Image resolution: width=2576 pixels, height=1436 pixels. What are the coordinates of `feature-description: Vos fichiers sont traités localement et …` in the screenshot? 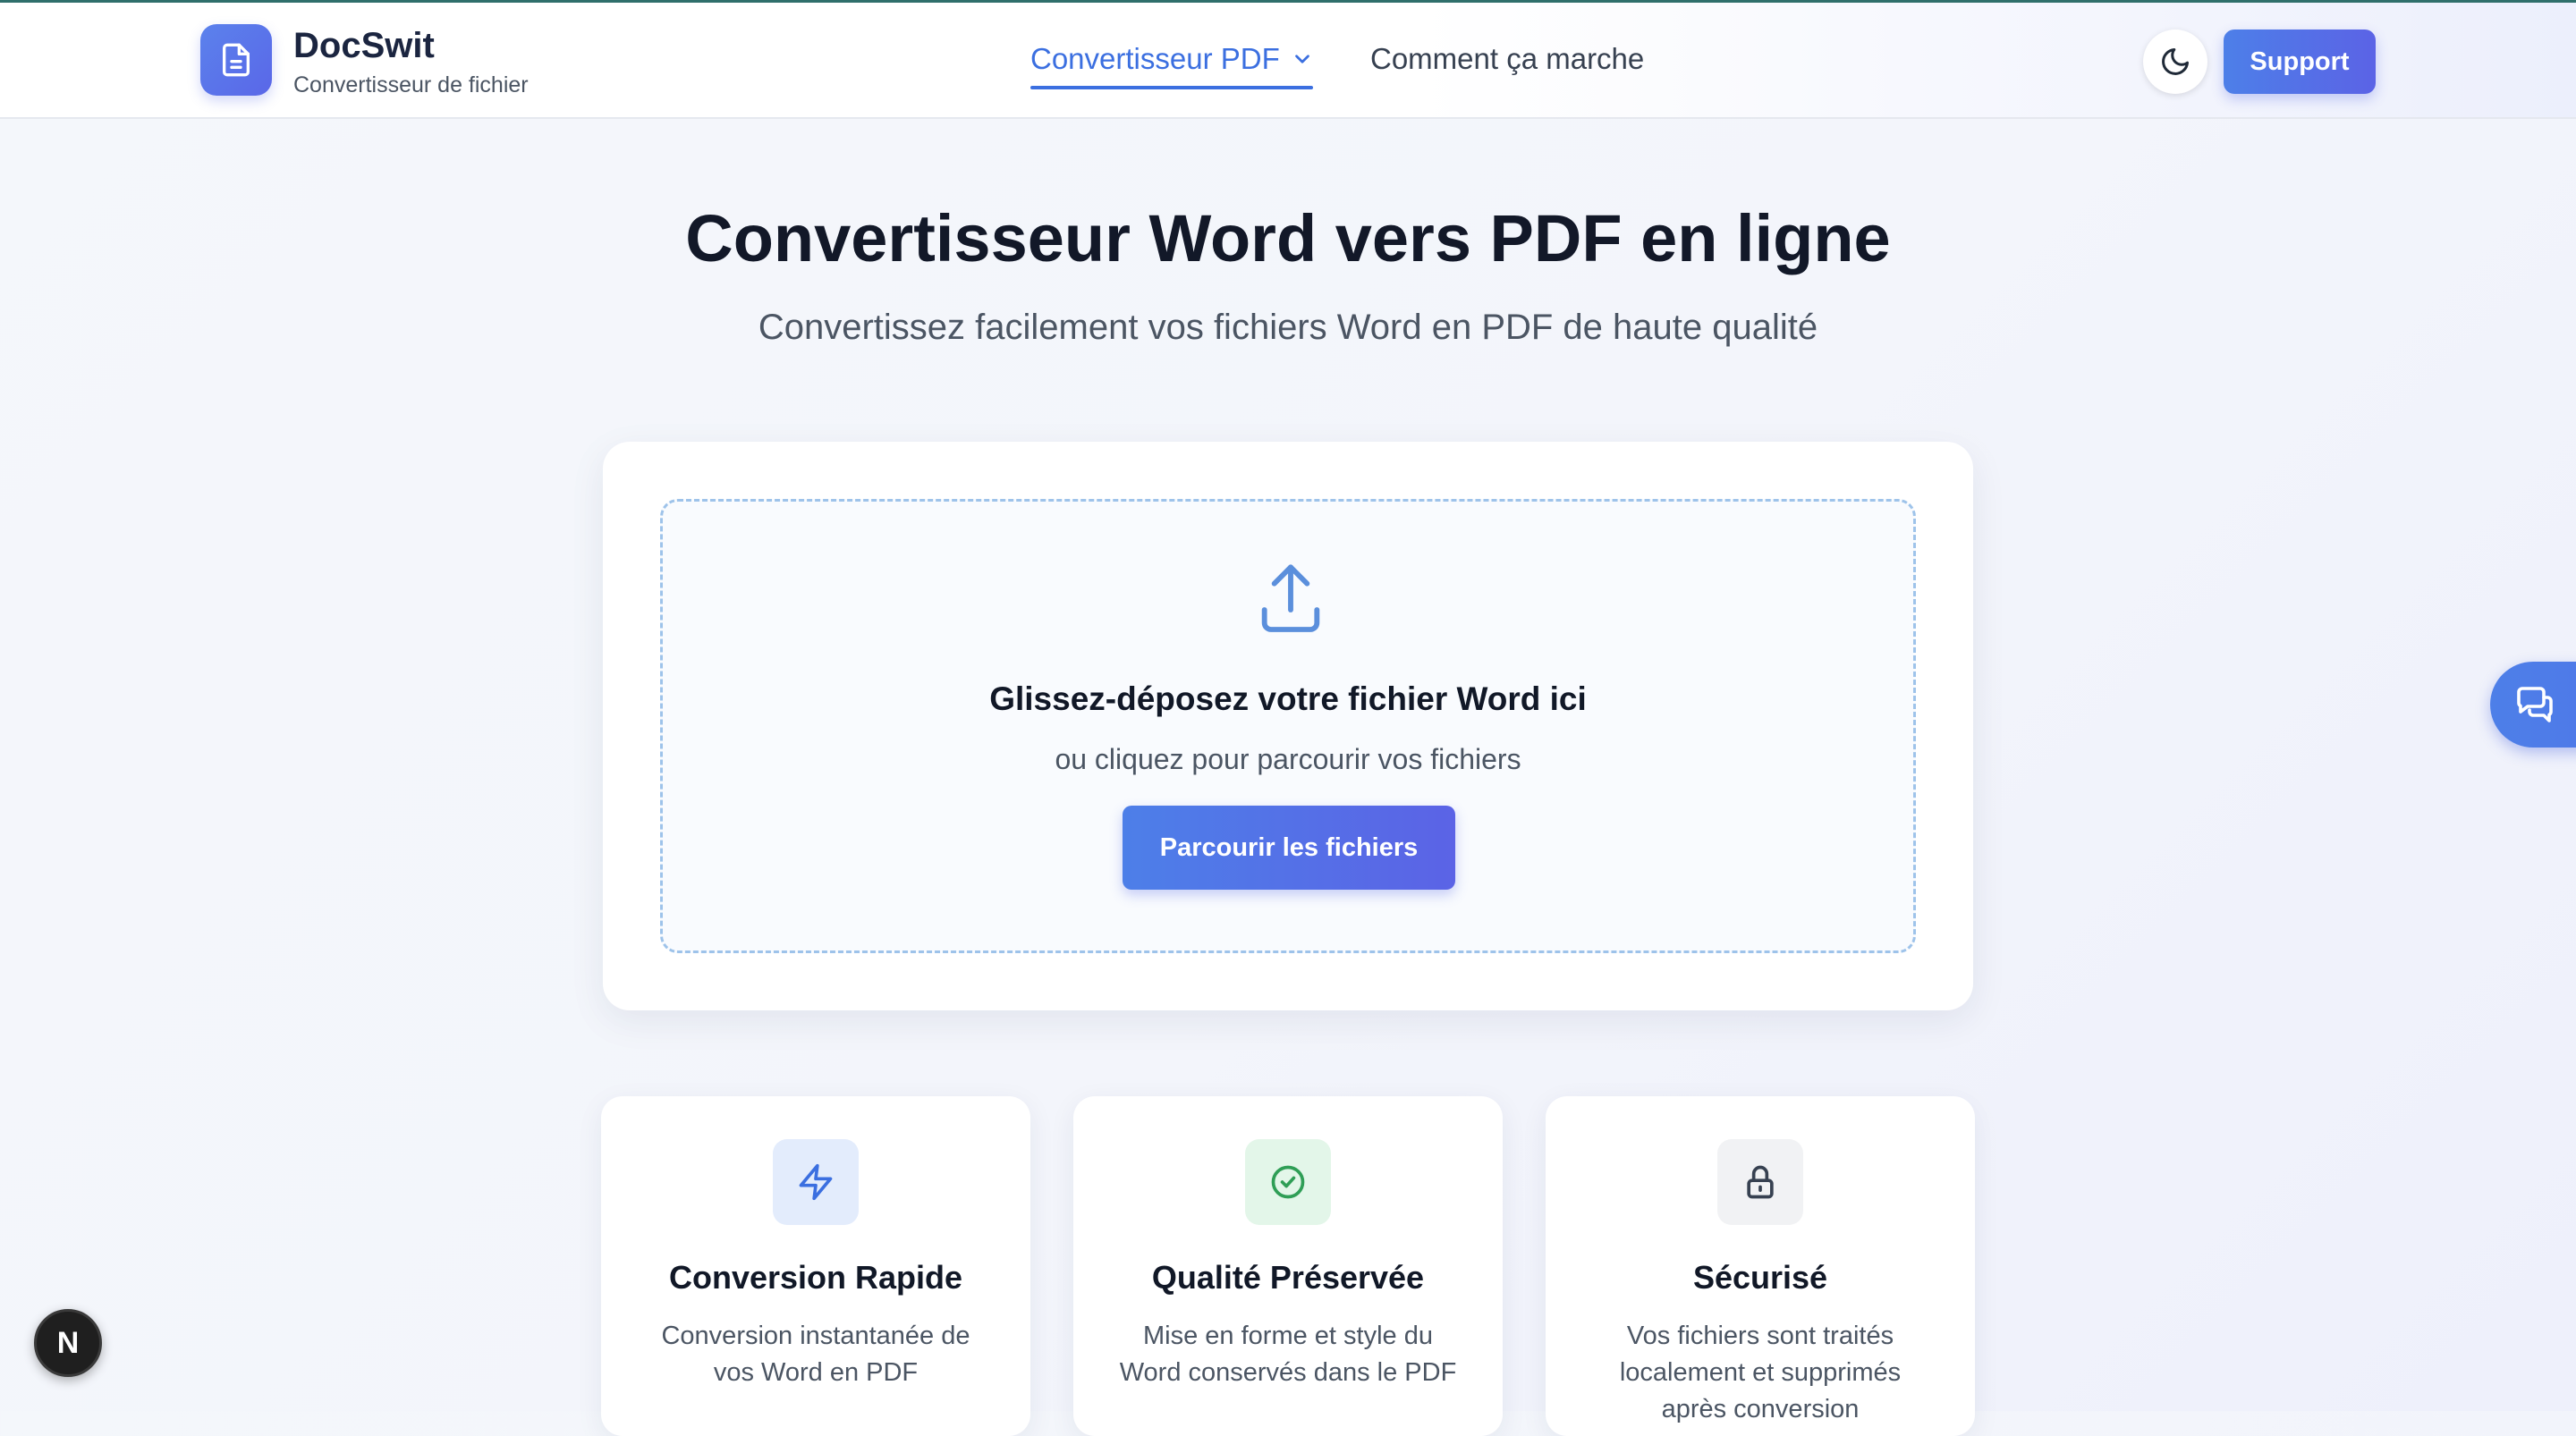 It's located at (1760, 1372).